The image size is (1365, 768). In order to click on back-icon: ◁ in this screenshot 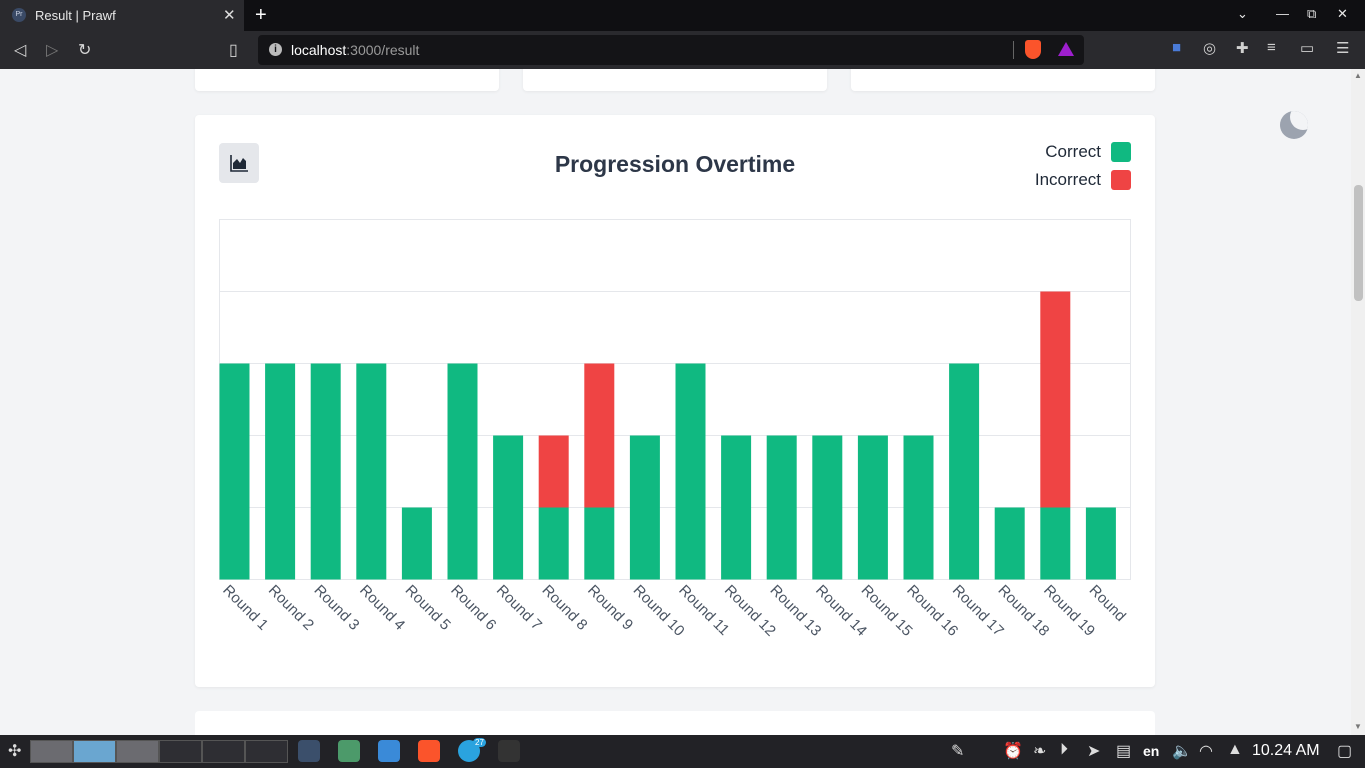, I will do `click(20, 50)`.